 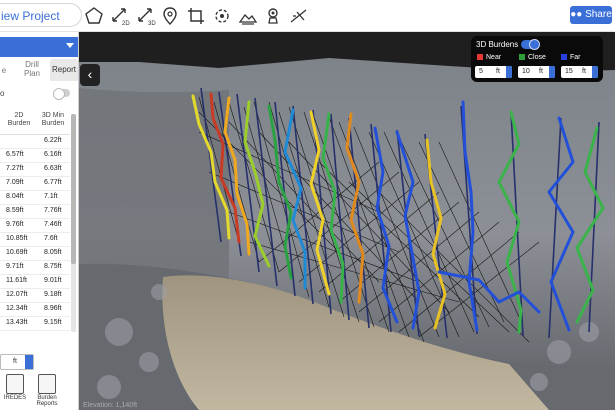 What do you see at coordinates (273, 16) in the screenshot?
I see `blast-icon` at bounding box center [273, 16].